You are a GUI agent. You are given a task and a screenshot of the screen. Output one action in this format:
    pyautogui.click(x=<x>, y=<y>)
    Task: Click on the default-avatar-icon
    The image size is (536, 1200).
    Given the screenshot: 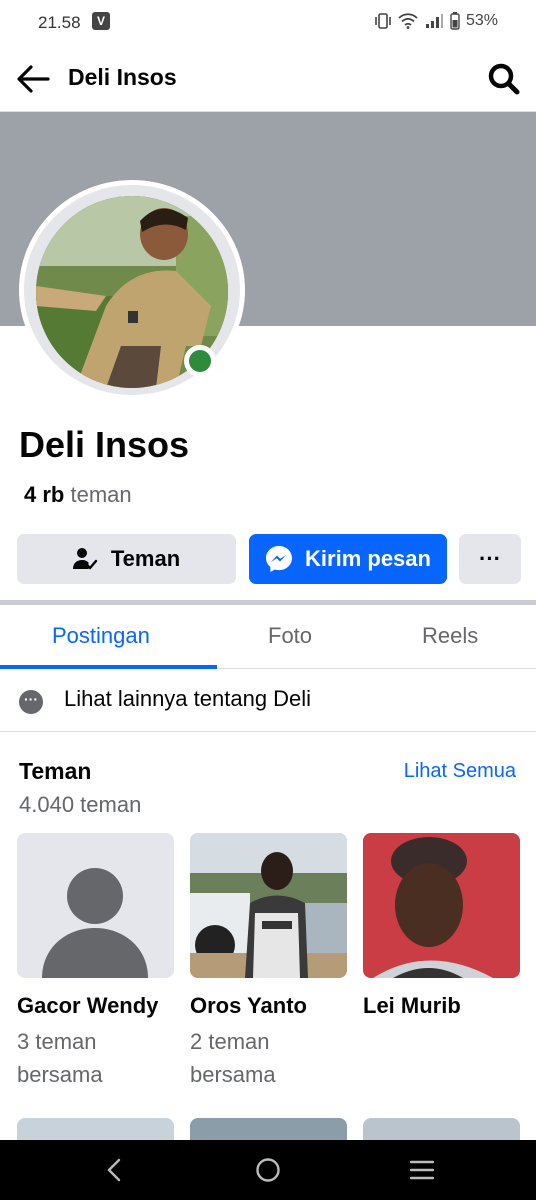 What is the action you would take?
    pyautogui.click(x=95, y=905)
    